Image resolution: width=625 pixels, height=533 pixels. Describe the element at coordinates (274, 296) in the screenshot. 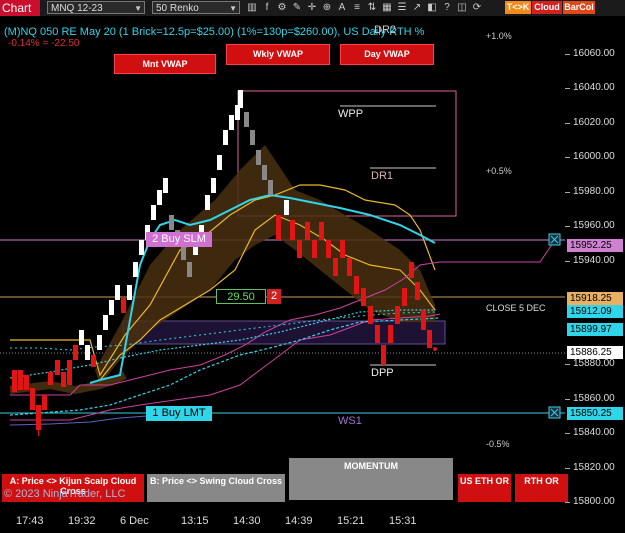

I see `position-qty: 2` at that location.